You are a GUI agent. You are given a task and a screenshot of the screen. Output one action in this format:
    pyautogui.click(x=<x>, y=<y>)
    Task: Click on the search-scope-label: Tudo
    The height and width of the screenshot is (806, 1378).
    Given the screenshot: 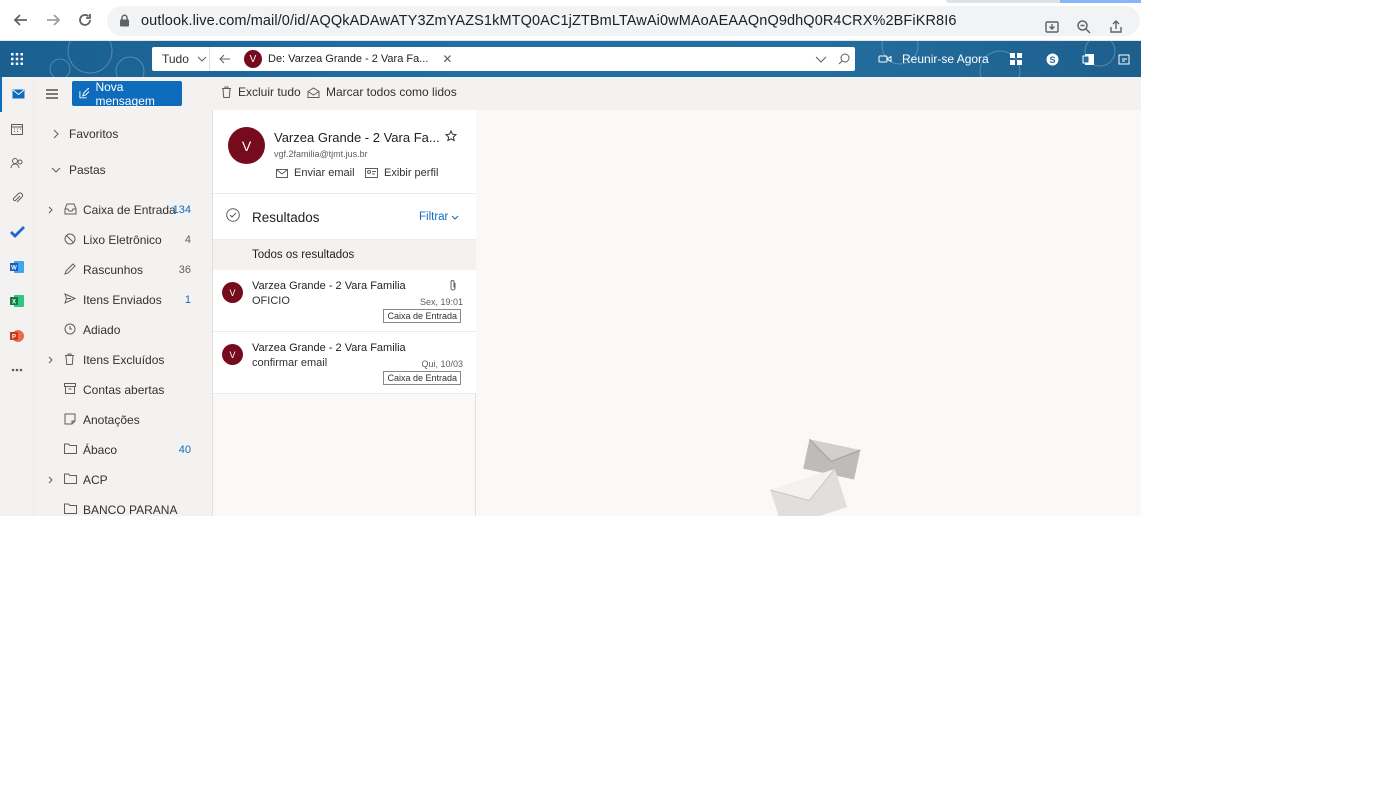 What is the action you would take?
    pyautogui.click(x=175, y=59)
    